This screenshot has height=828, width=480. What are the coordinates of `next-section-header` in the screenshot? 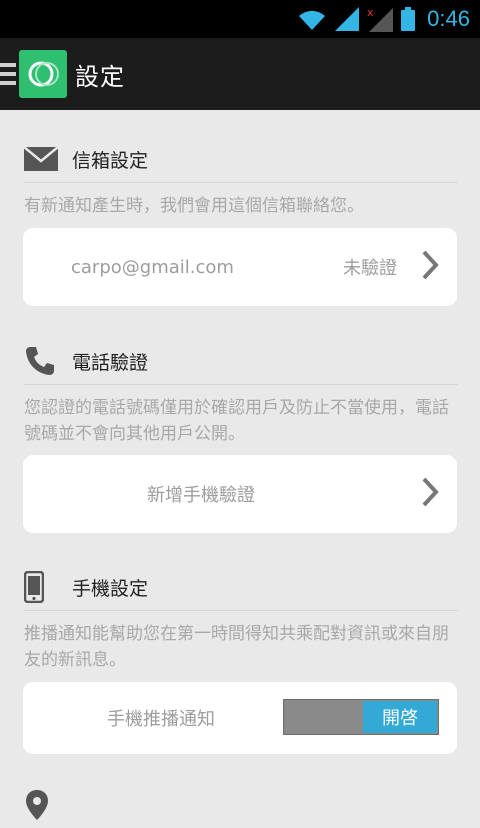 It's located at (241, 805).